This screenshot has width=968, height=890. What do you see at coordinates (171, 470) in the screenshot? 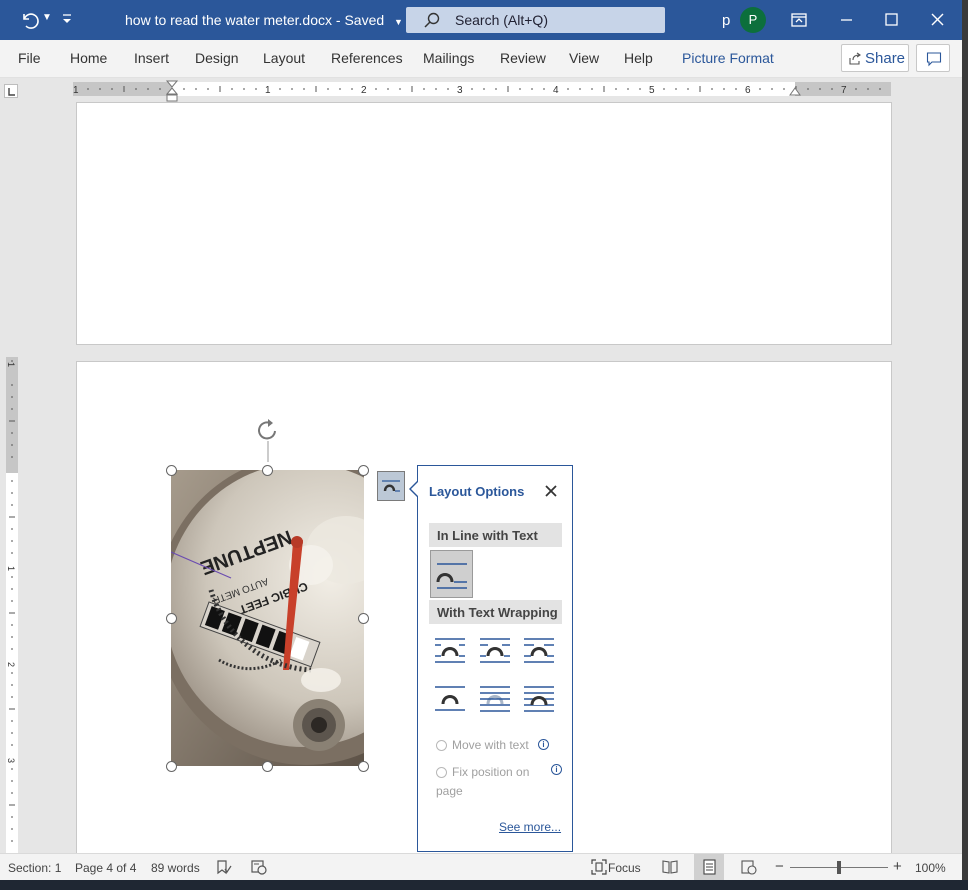
I see `resize-handle-top-left` at bounding box center [171, 470].